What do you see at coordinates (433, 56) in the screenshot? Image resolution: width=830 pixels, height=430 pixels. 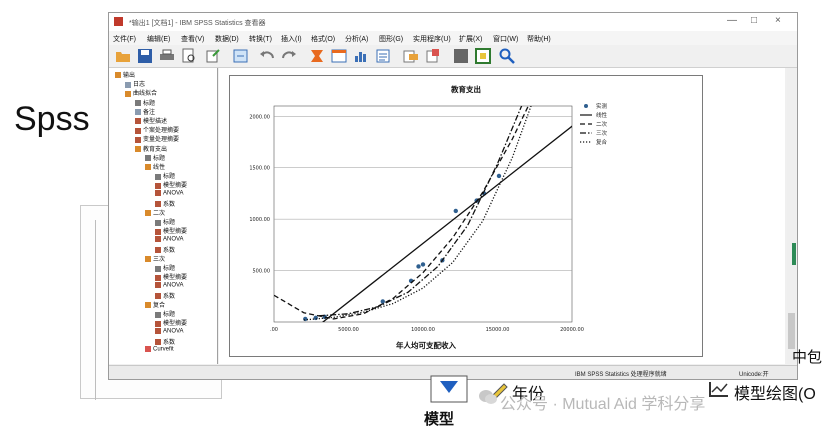 I see `promote-icon` at bounding box center [433, 56].